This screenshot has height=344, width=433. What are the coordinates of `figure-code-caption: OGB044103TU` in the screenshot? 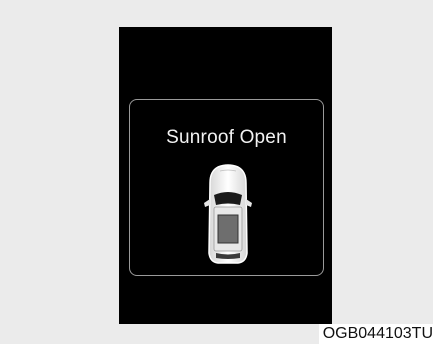 It's located at (375, 334).